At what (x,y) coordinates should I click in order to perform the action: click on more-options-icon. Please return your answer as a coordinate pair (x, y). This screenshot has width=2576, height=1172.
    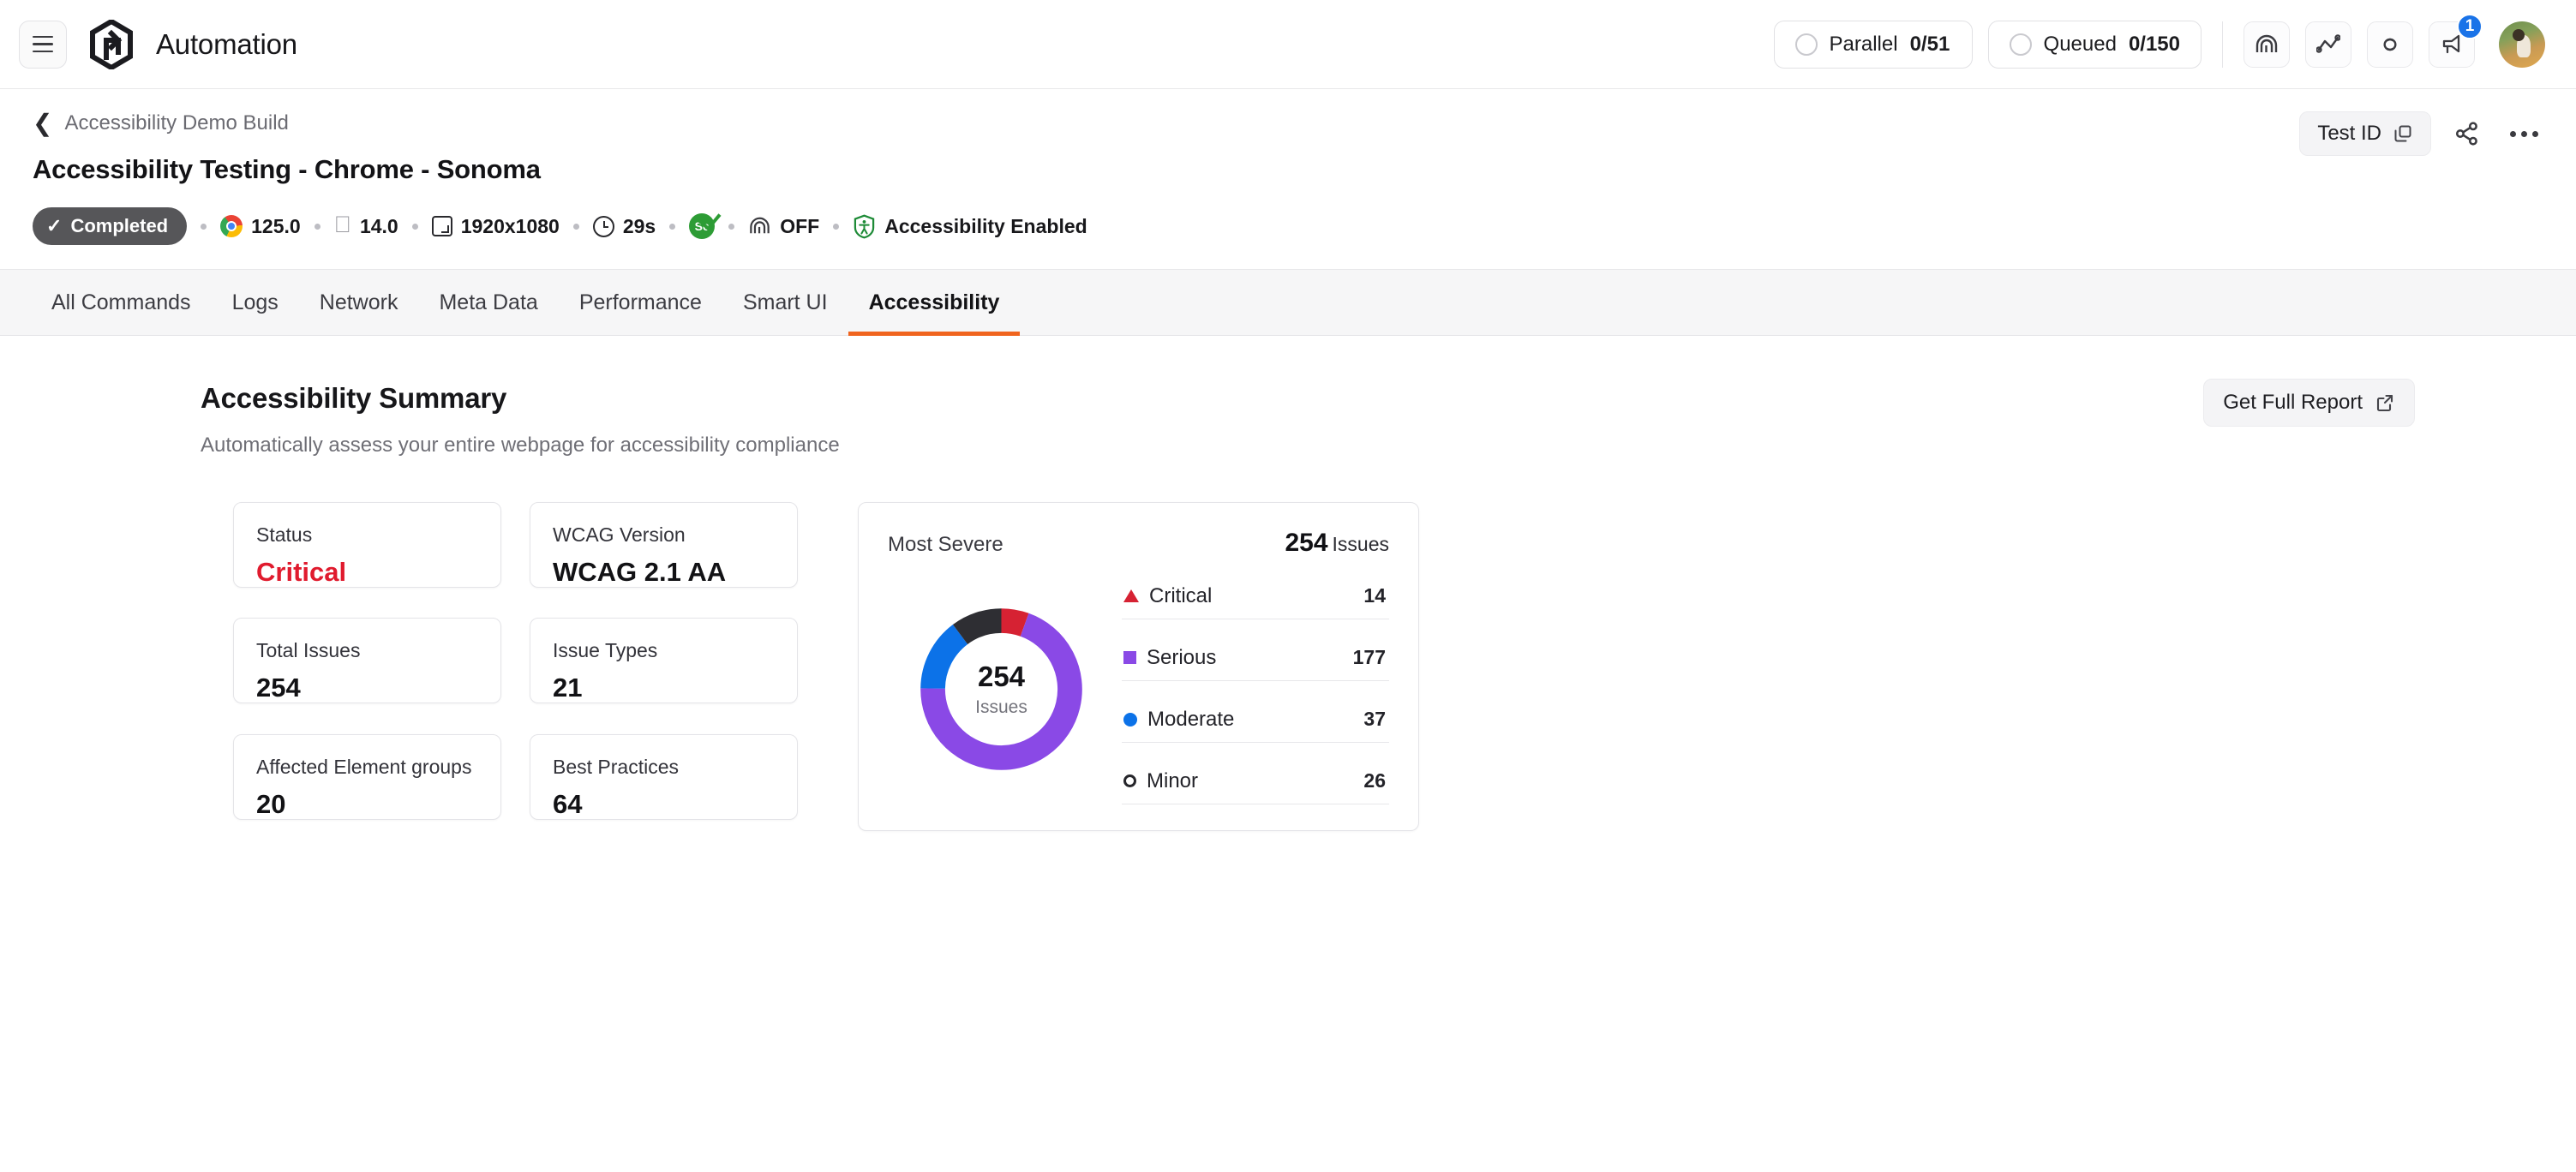
    Looking at the image, I should click on (2524, 134).